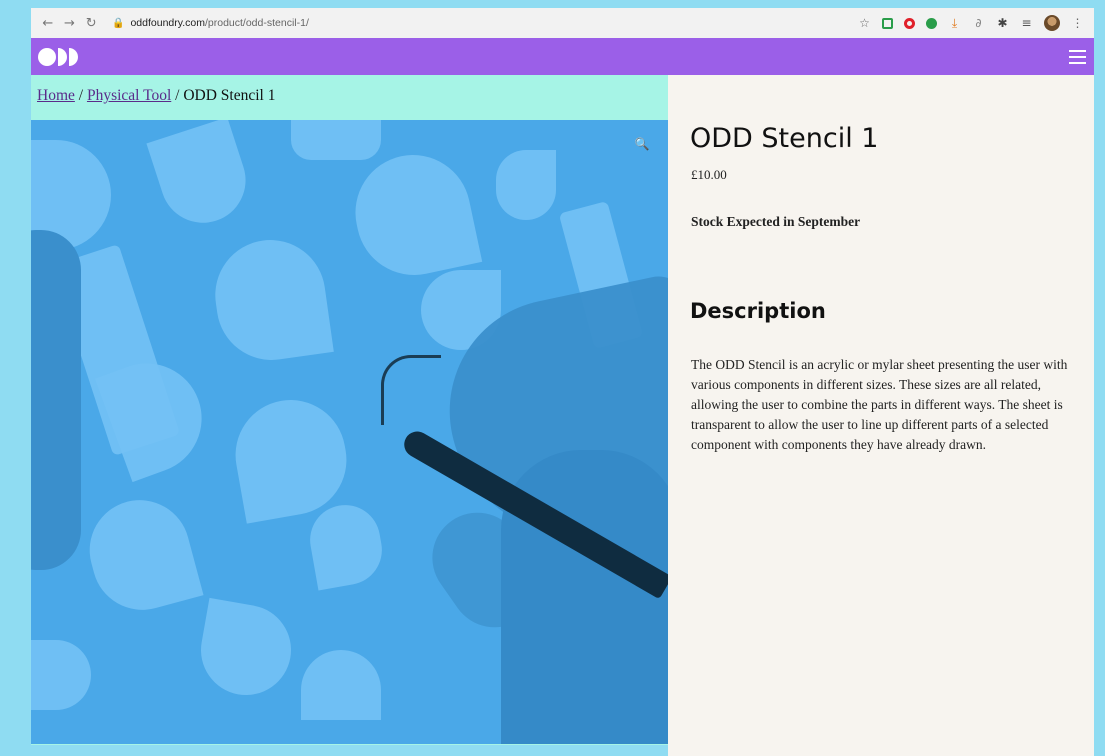 The height and width of the screenshot is (756, 1105). I want to click on site-header, so click(562, 56).